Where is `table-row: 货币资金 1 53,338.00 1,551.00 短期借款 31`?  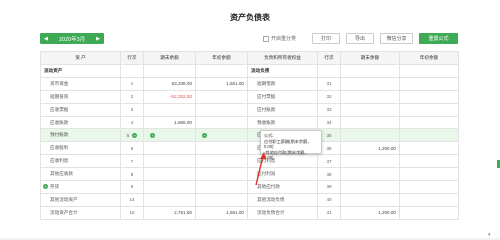 table-row: 货币资金 1 53,338.00 1,551.00 短期借款 31 is located at coordinates (249, 83).